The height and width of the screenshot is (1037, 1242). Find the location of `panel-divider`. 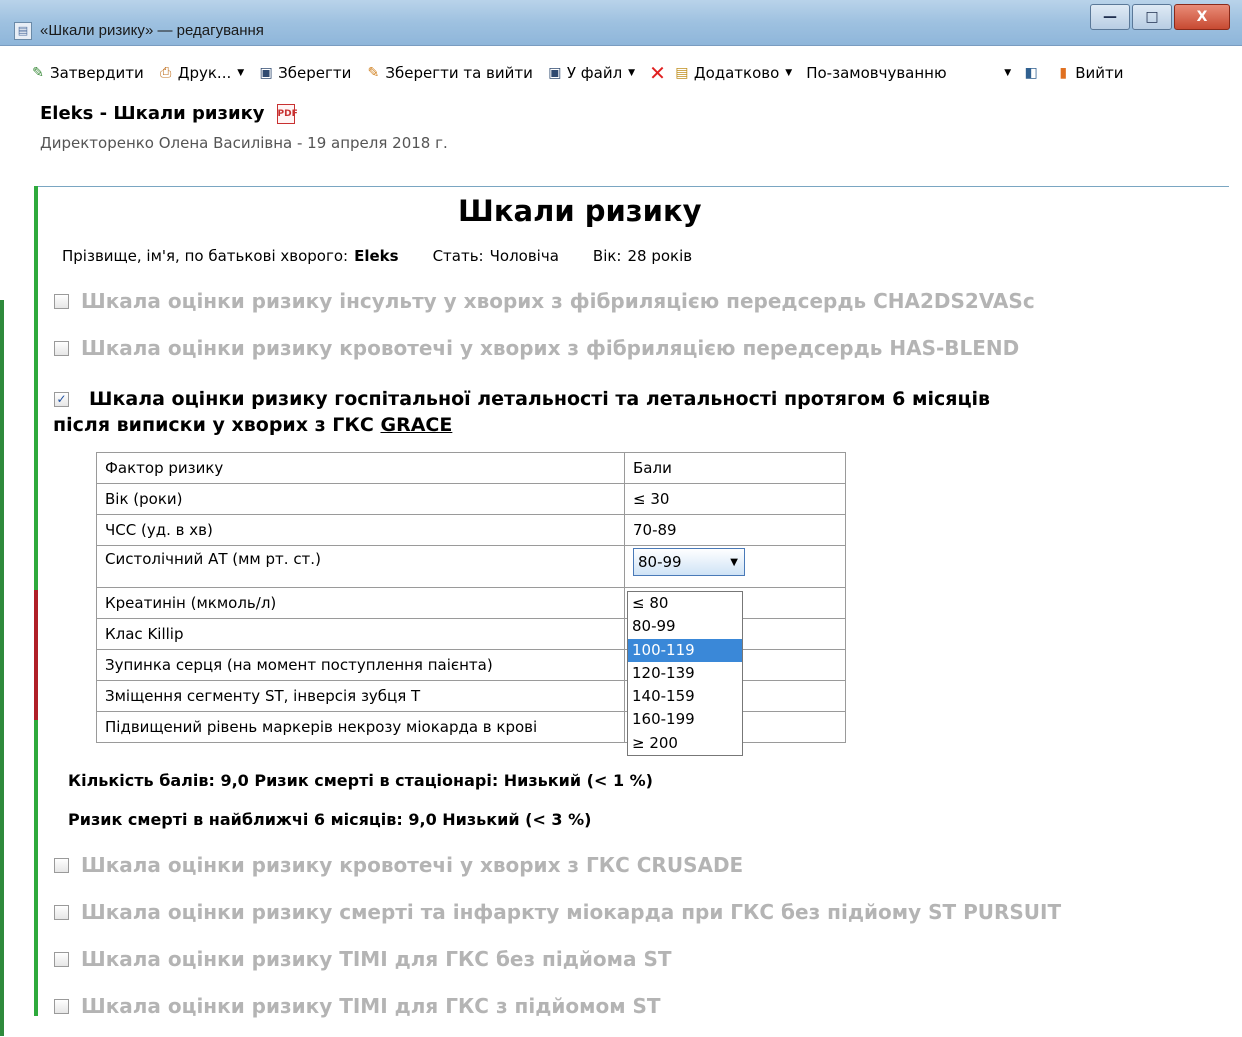

panel-divider is located at coordinates (631, 186).